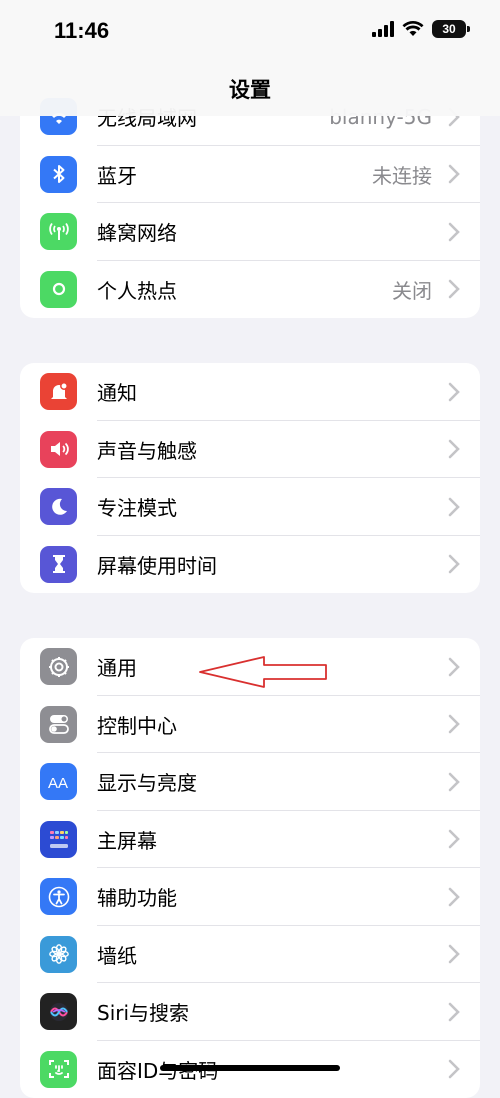  I want to click on settings-row-value: 关闭, so click(412, 289).